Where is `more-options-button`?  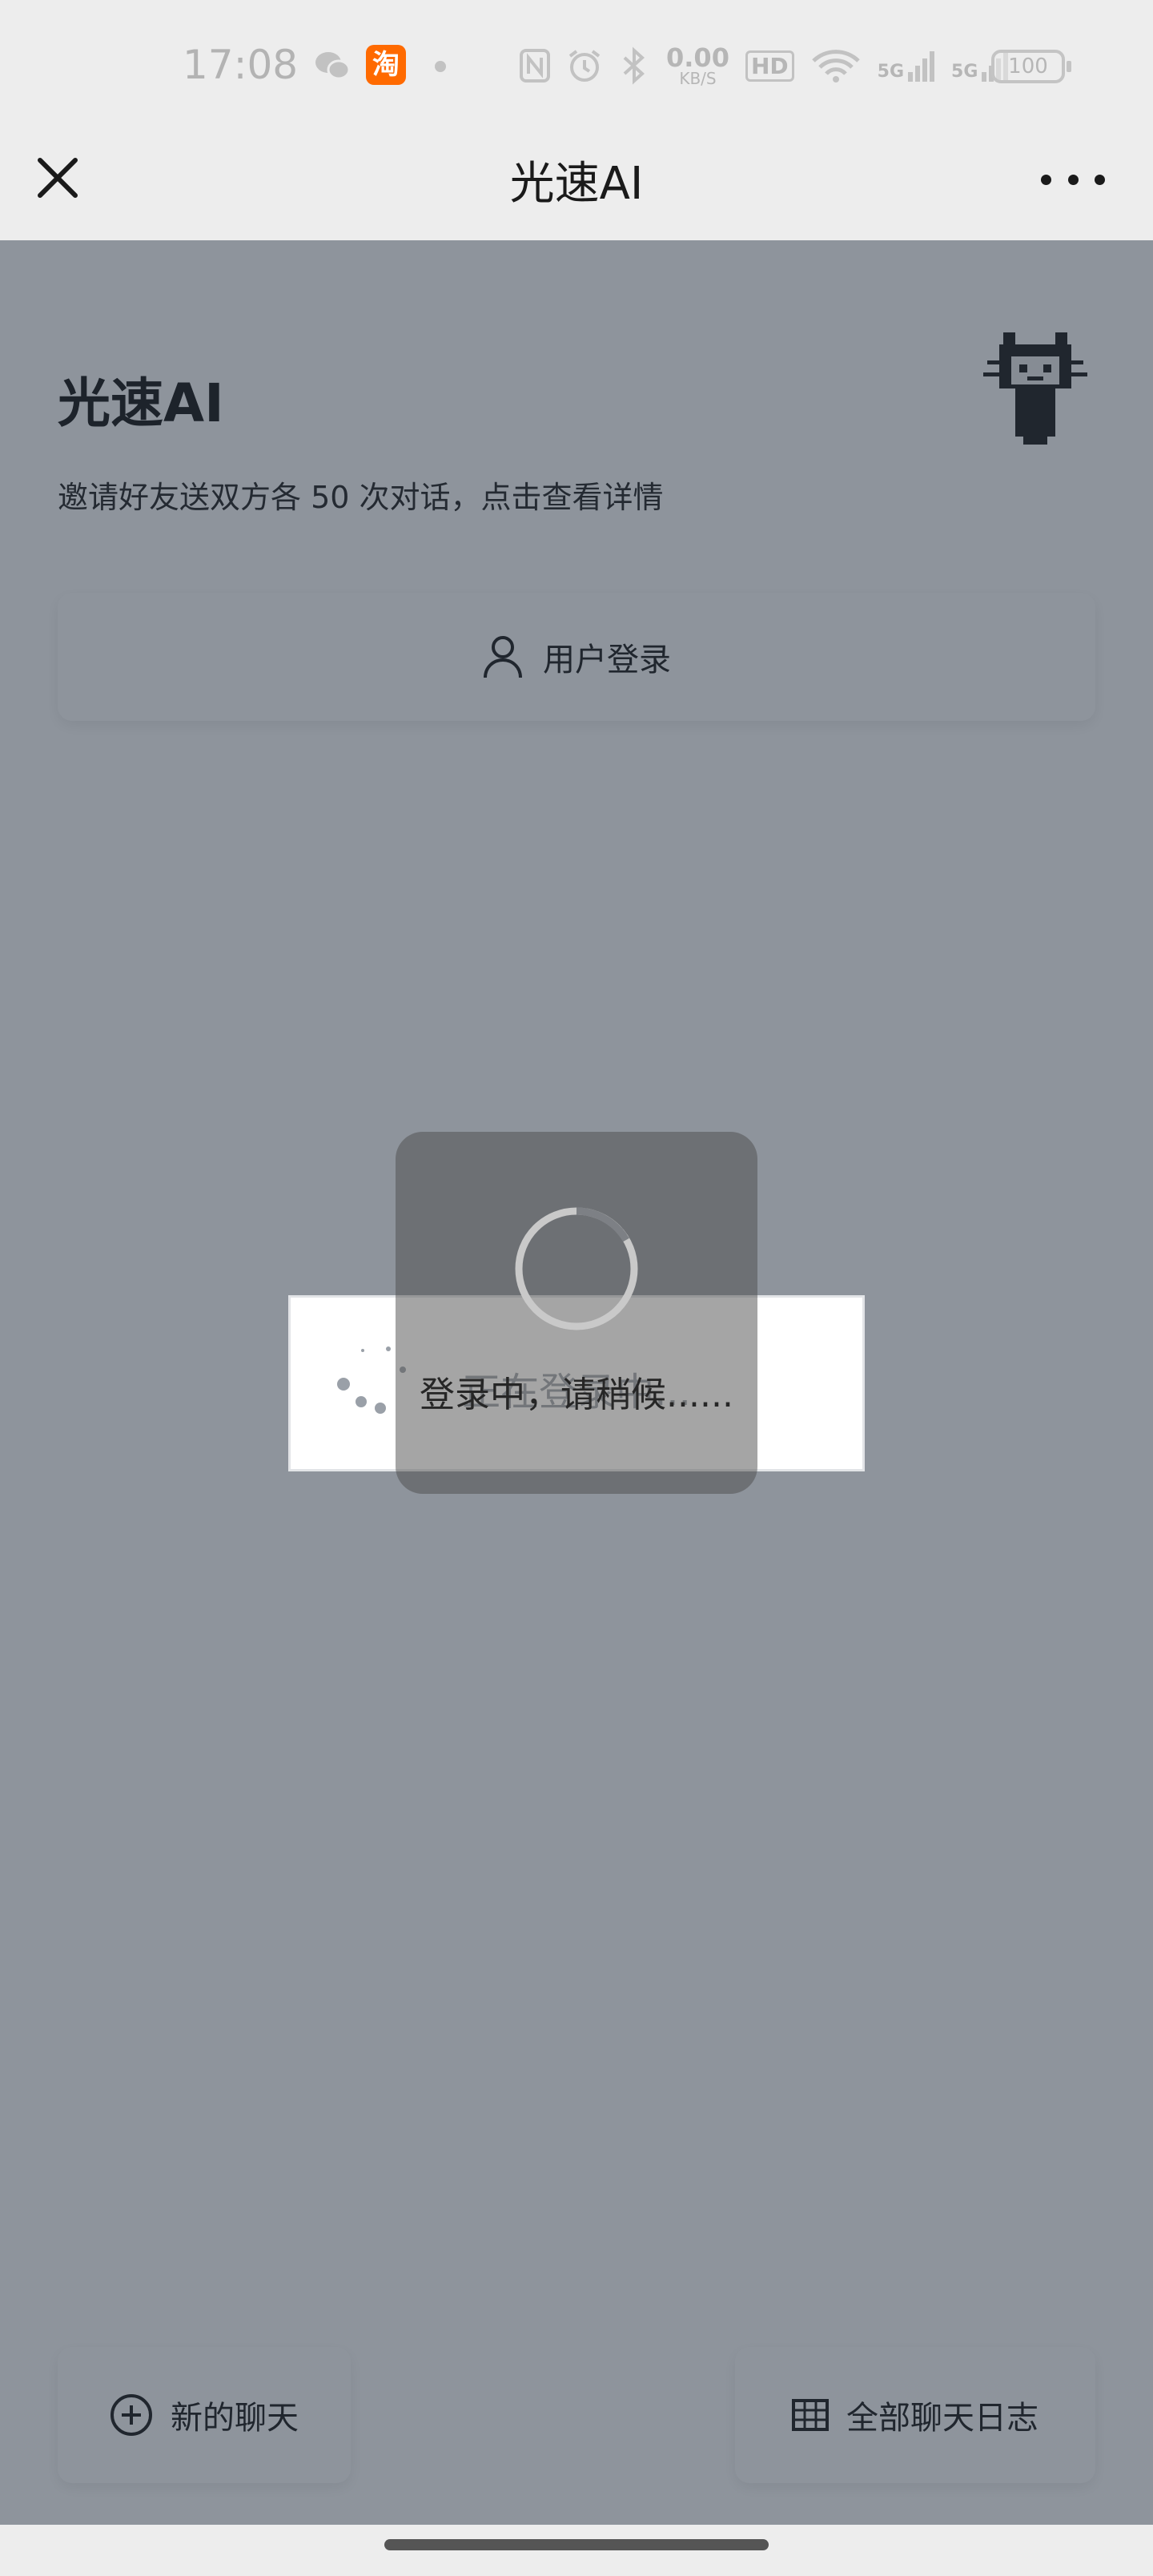
more-options-button is located at coordinates (1073, 179).